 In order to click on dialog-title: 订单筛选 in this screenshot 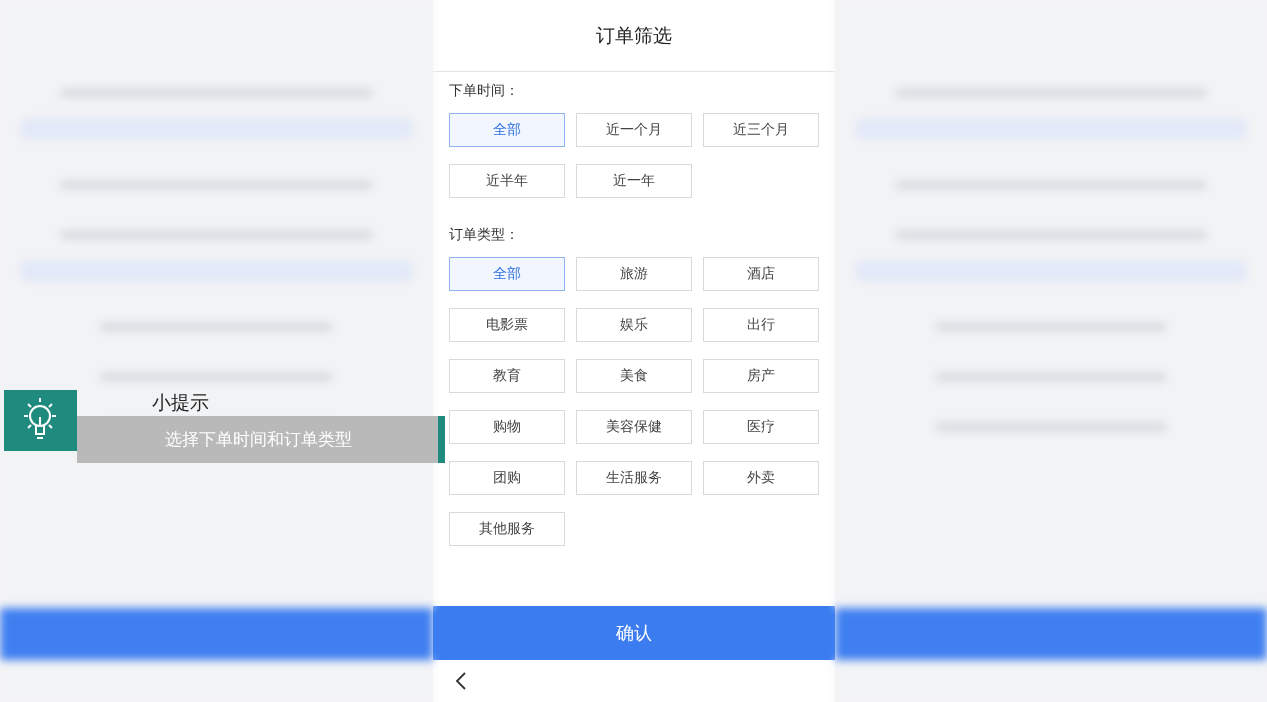, I will do `click(633, 36)`.